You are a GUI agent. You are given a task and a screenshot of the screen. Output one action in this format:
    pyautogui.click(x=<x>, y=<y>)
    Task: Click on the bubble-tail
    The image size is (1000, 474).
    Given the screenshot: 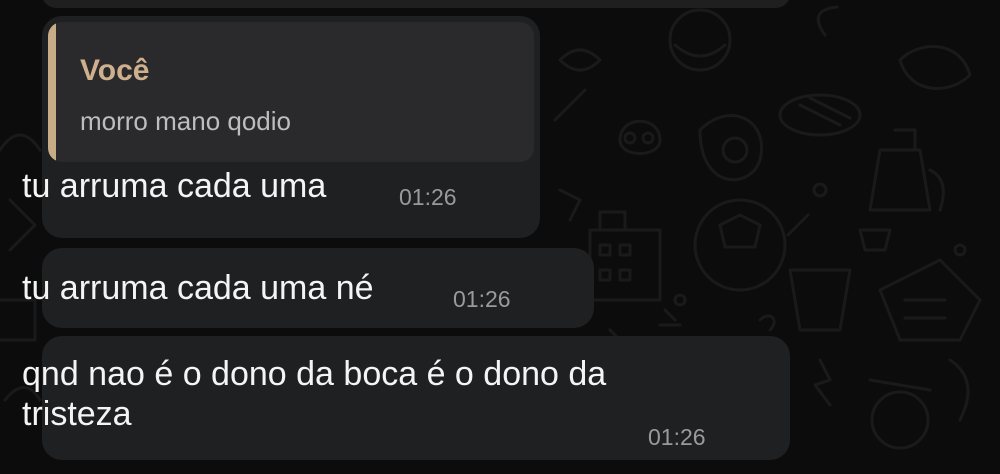 What is the action you would take?
    pyautogui.click(x=84, y=449)
    